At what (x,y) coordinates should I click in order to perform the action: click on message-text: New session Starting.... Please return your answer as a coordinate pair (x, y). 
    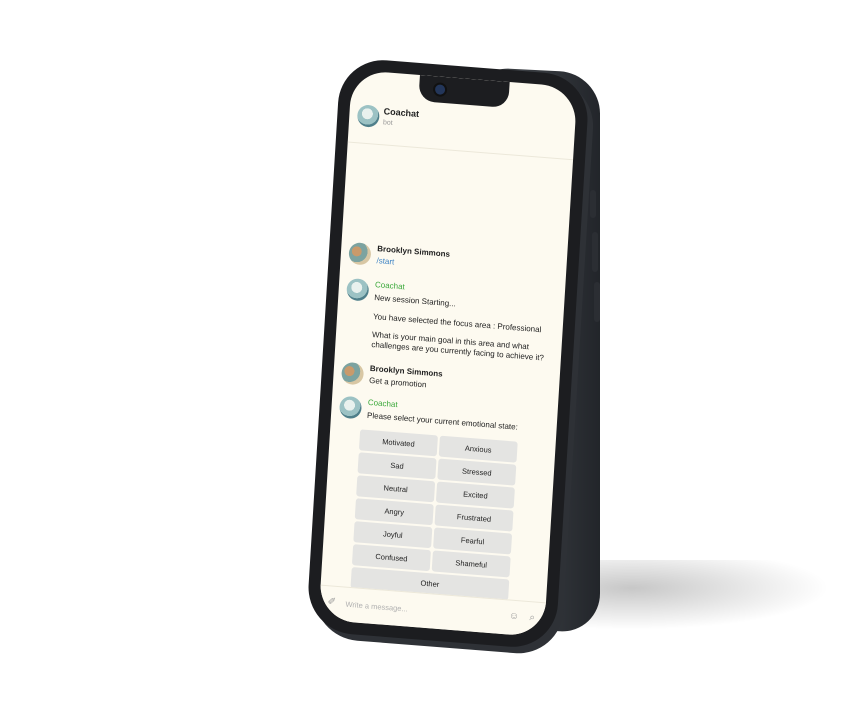
    Looking at the image, I should click on (415, 301).